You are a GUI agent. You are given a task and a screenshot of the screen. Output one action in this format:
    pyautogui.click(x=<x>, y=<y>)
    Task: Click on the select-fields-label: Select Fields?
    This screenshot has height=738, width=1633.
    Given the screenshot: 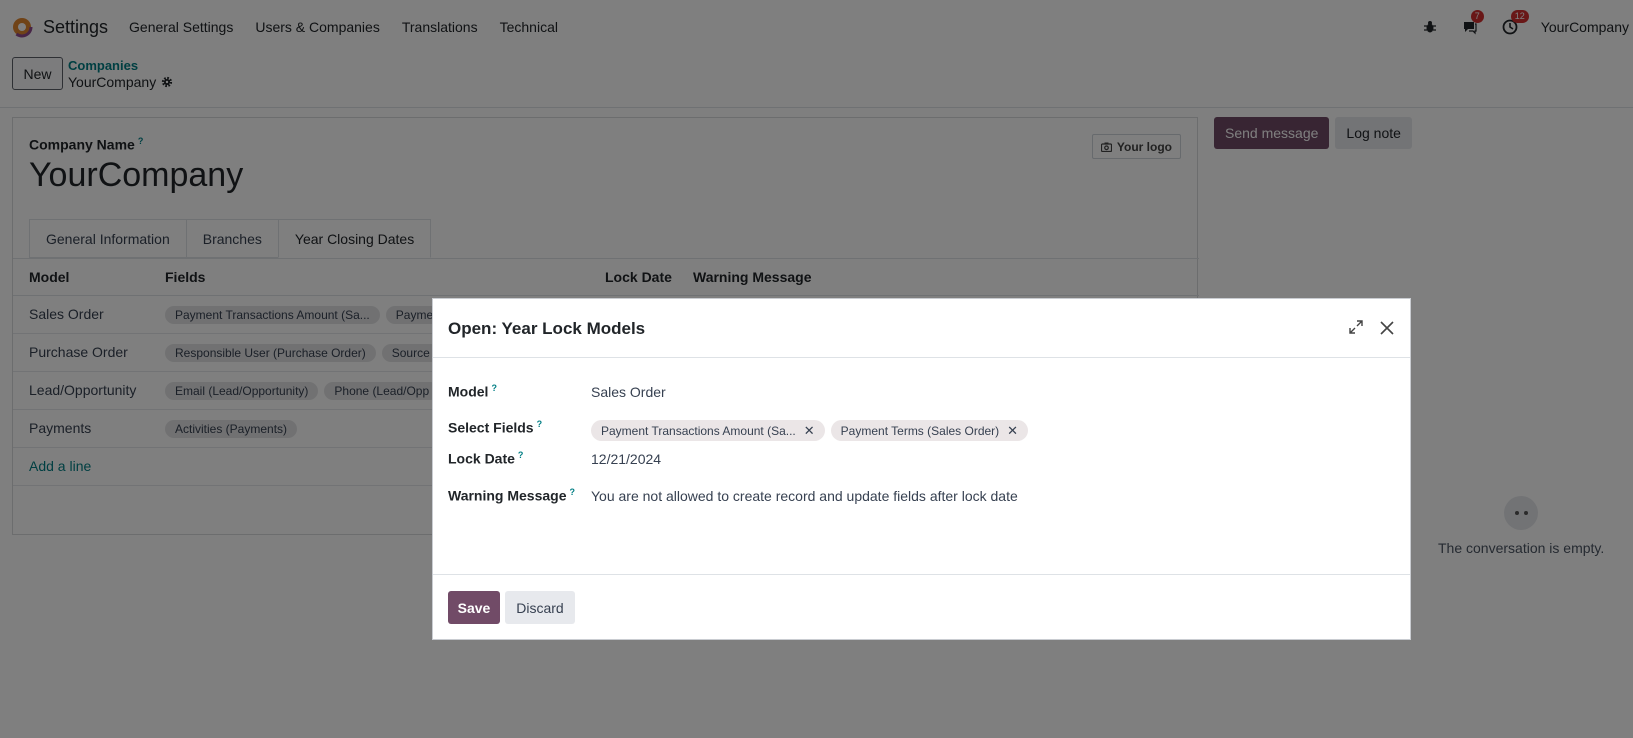 What is the action you would take?
    pyautogui.click(x=495, y=427)
    